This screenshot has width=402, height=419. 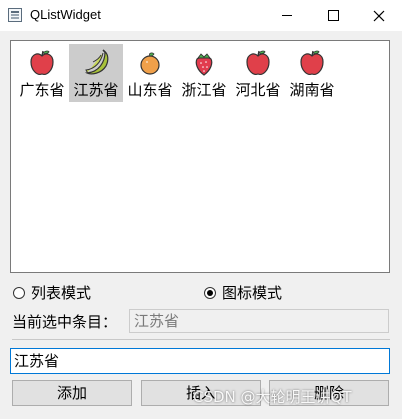 What do you see at coordinates (61, 293) in the screenshot?
I see `list-mode-label: 列表模式` at bounding box center [61, 293].